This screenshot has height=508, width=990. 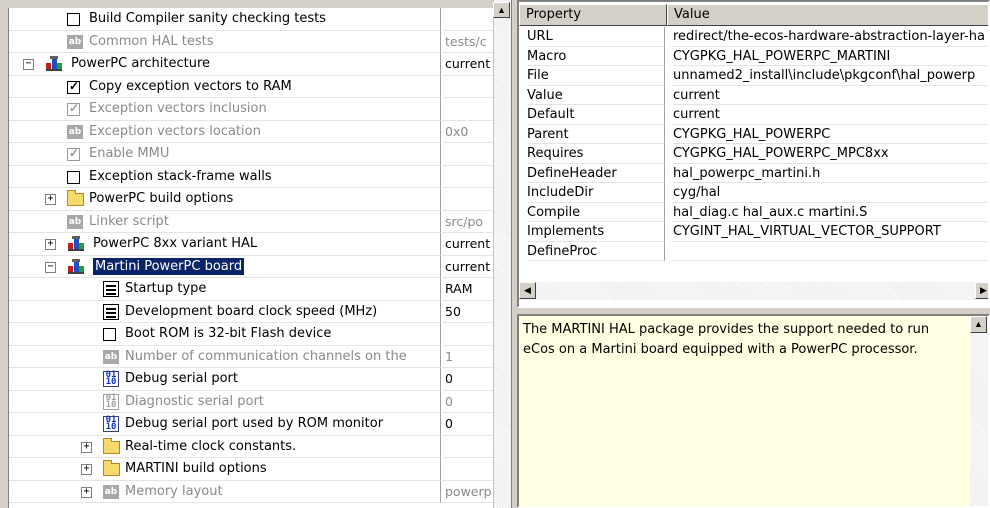 What do you see at coordinates (978, 324) in the screenshot?
I see `description-scroll-up-button: ▲` at bounding box center [978, 324].